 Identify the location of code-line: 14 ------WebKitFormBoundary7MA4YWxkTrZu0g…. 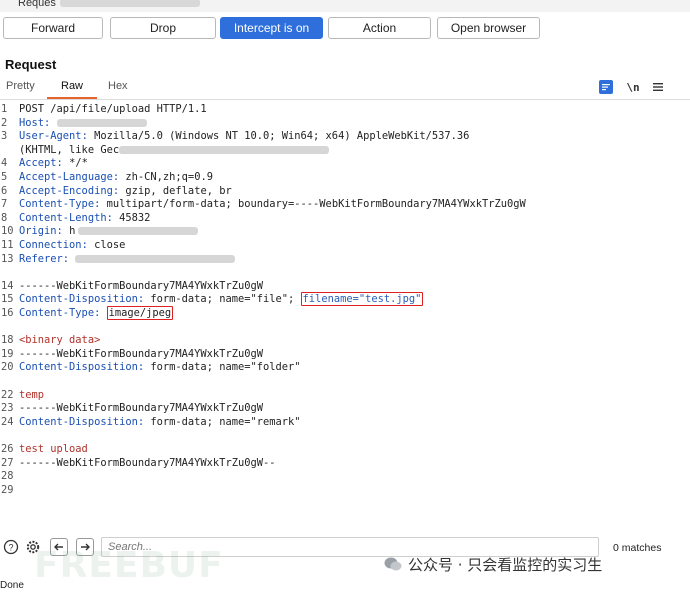
(132, 285).